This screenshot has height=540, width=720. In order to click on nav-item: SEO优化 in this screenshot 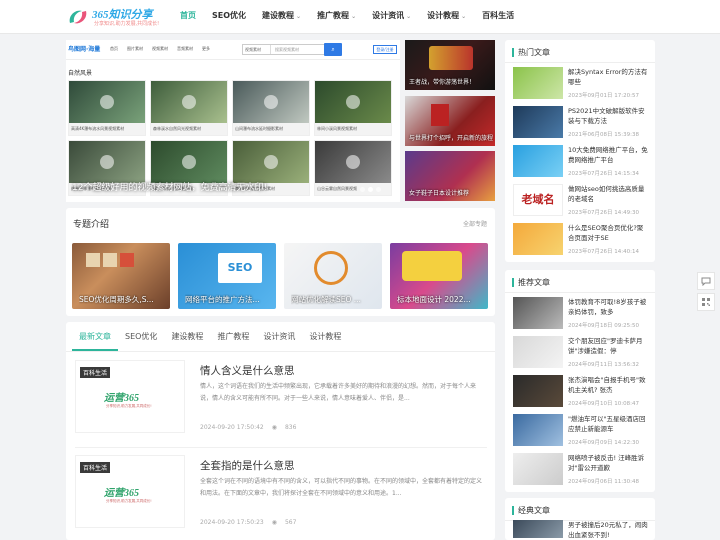, I will do `click(229, 17)`.